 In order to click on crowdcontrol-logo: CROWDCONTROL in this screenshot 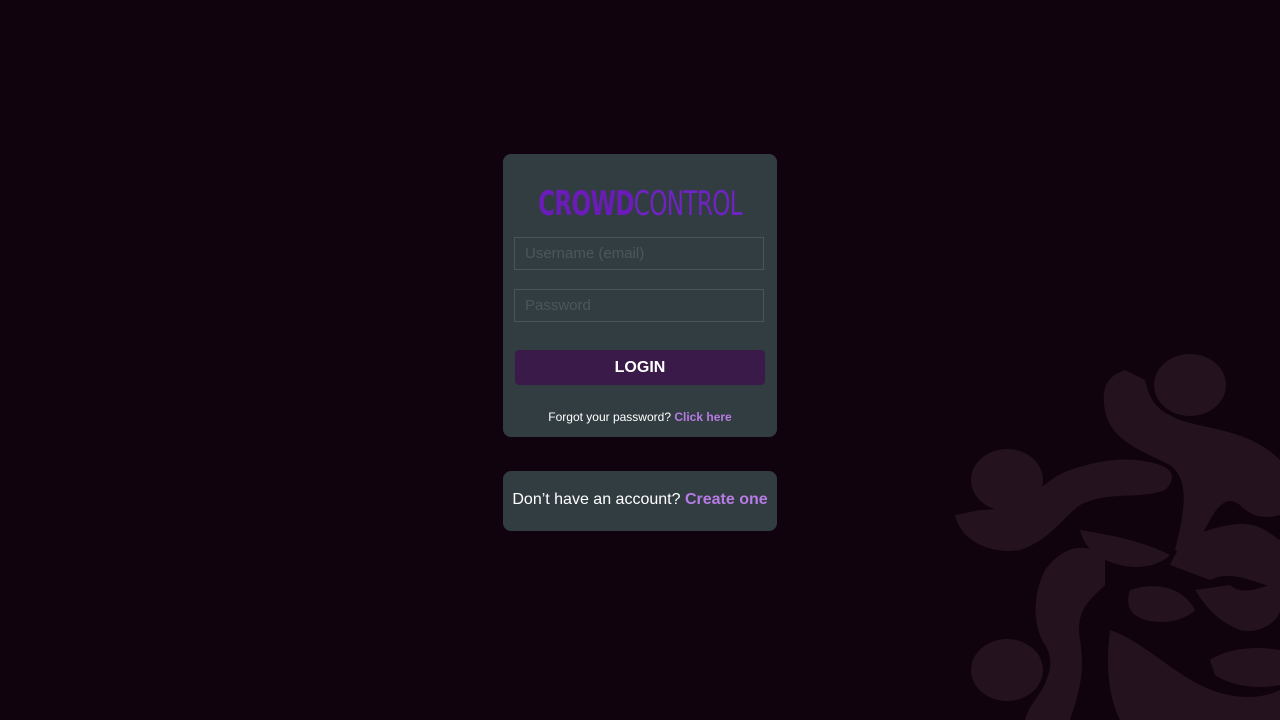, I will do `click(640, 204)`.